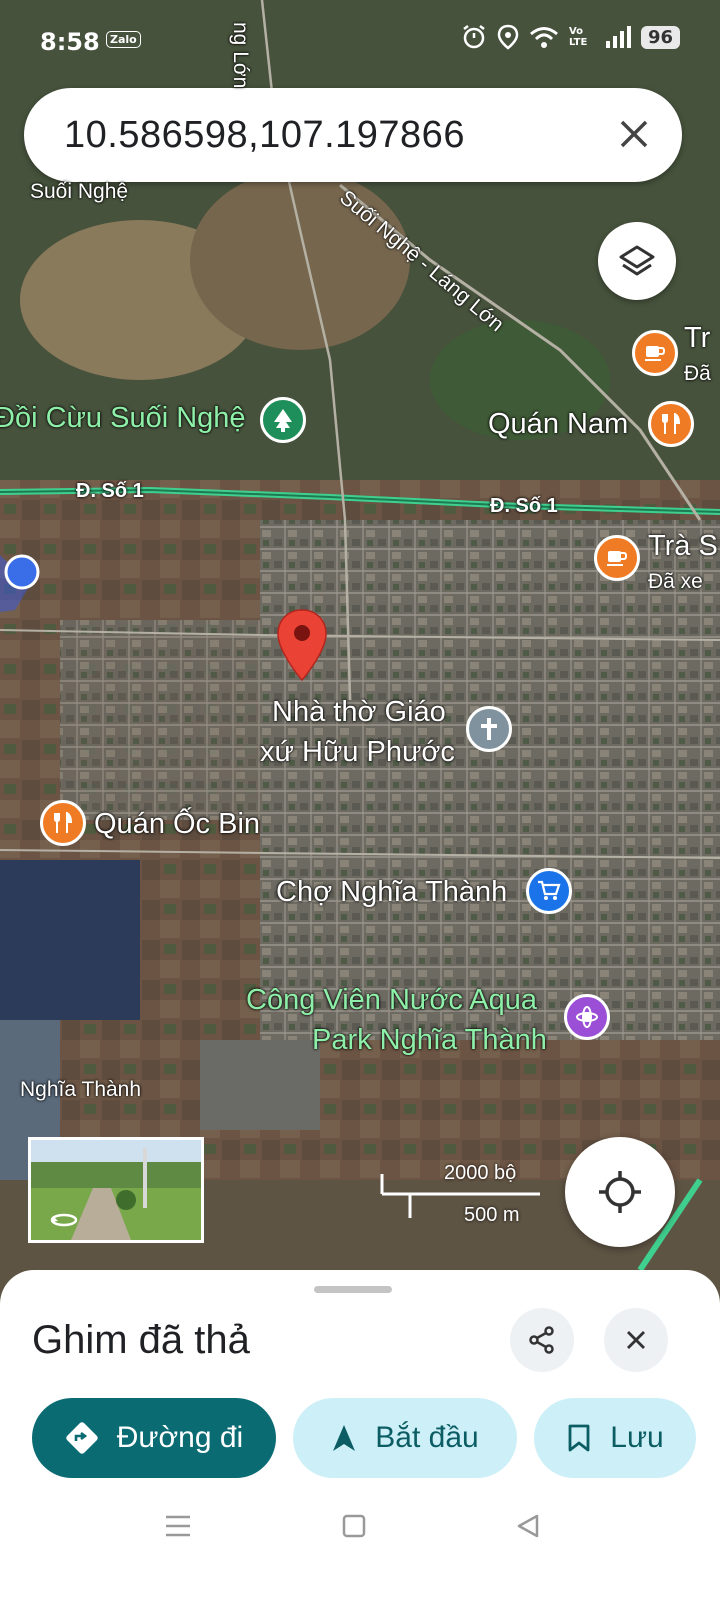 This screenshot has width=720, height=1600. What do you see at coordinates (578, 37) in the screenshot?
I see `volte-icon: Vo LTE` at bounding box center [578, 37].